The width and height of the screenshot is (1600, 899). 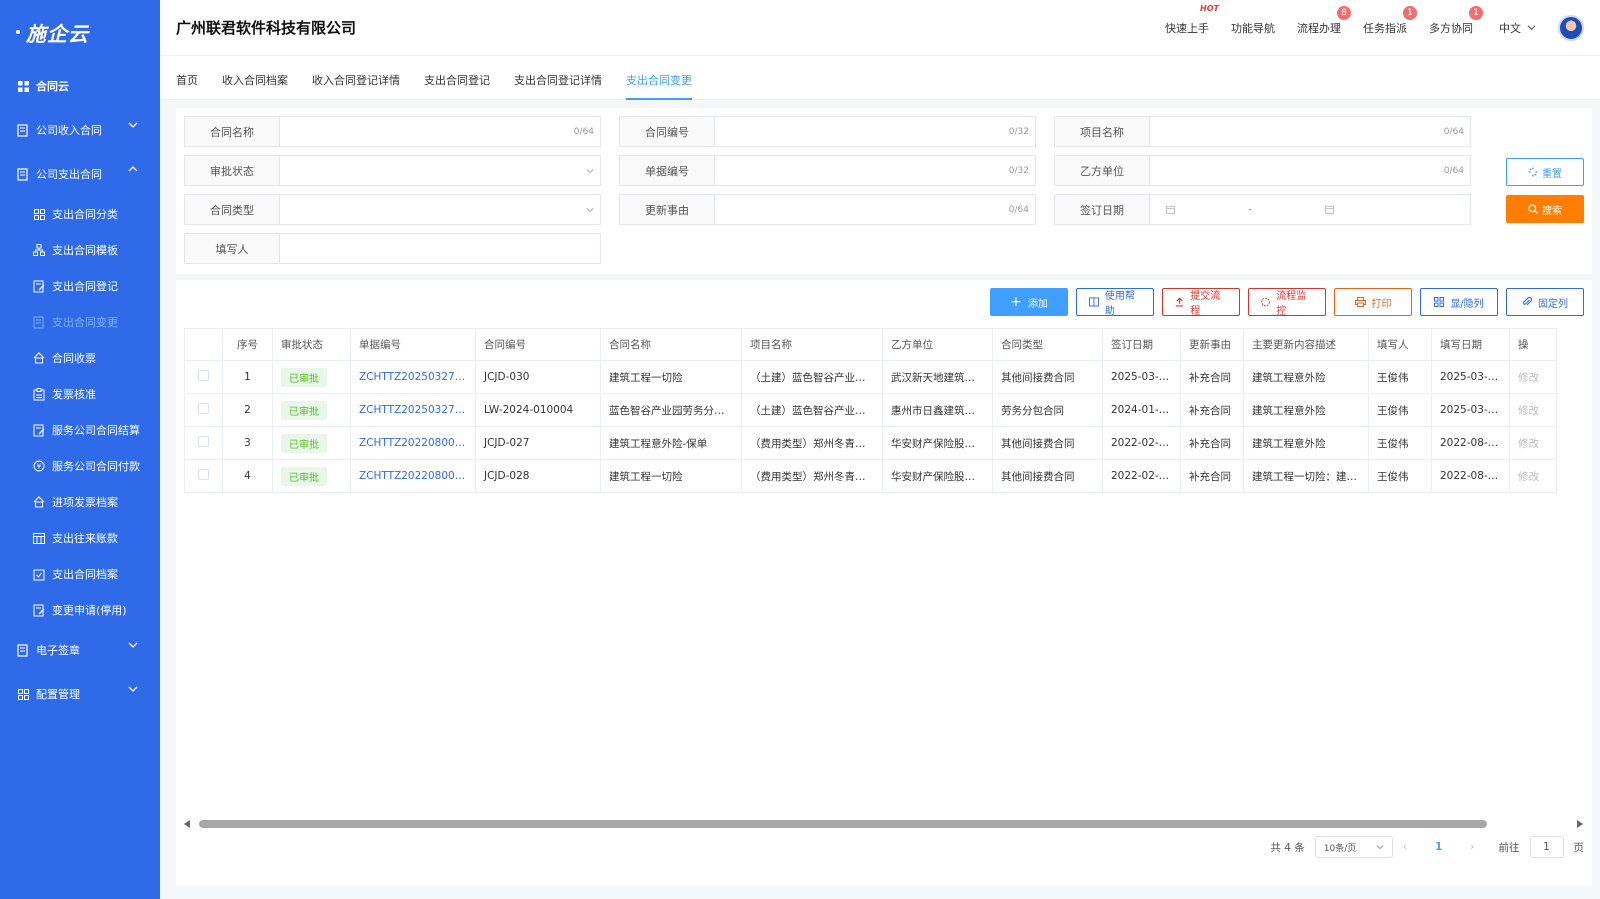 I want to click on cell-party-b: 武汉新天地建筑劳务有限公司, so click(x=937, y=377).